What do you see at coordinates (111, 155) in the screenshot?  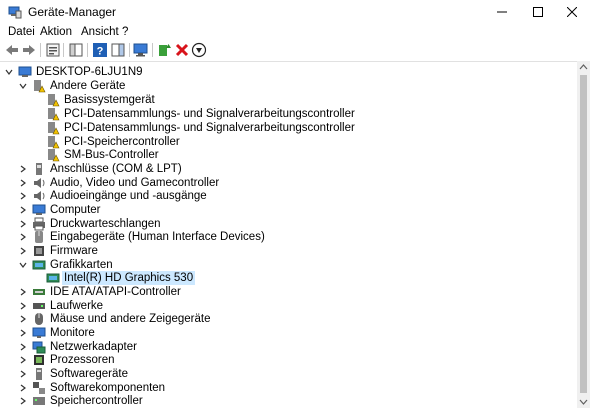 I see `tree-device-label: SM-Bus-Controller` at bounding box center [111, 155].